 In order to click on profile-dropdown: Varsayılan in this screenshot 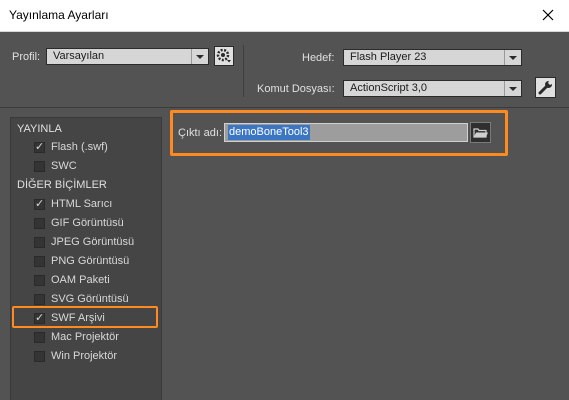, I will do `click(127, 56)`.